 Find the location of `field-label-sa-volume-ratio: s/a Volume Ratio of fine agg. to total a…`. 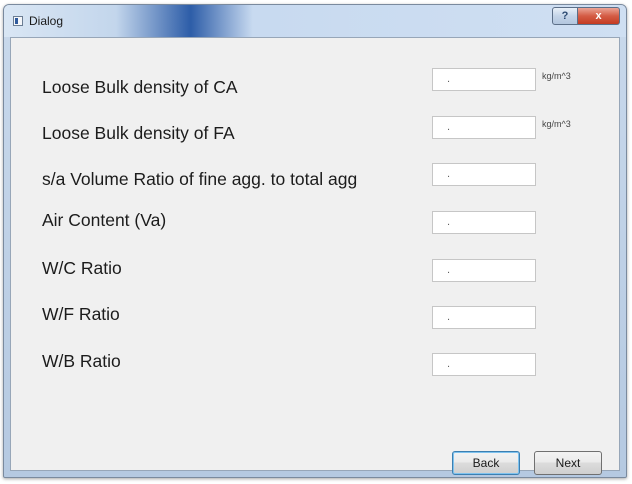

field-label-sa-volume-ratio: s/a Volume Ratio of fine agg. to total a… is located at coordinates (200, 179).